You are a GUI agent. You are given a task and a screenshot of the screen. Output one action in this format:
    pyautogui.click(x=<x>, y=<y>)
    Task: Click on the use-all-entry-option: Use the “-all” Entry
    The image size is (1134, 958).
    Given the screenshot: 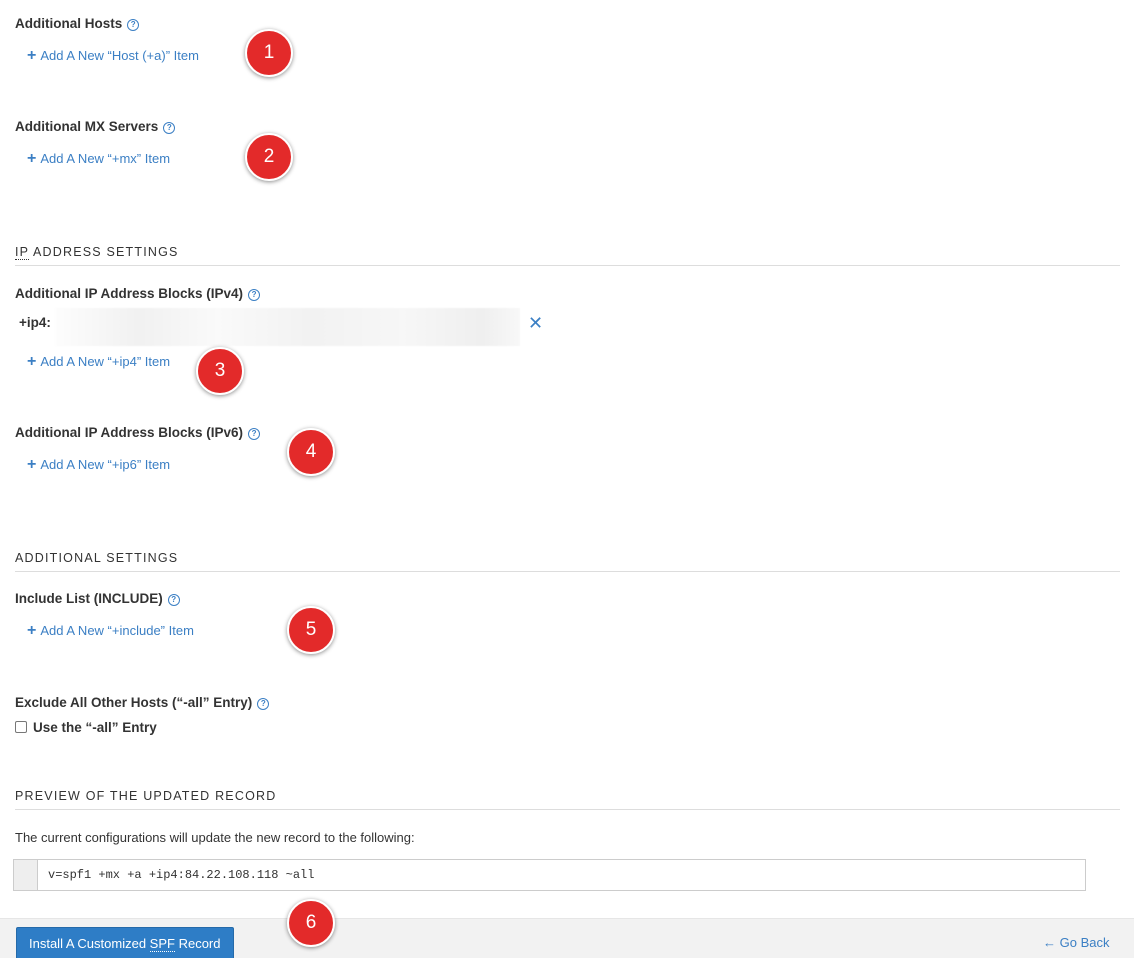 What is the action you would take?
    pyautogui.click(x=86, y=727)
    